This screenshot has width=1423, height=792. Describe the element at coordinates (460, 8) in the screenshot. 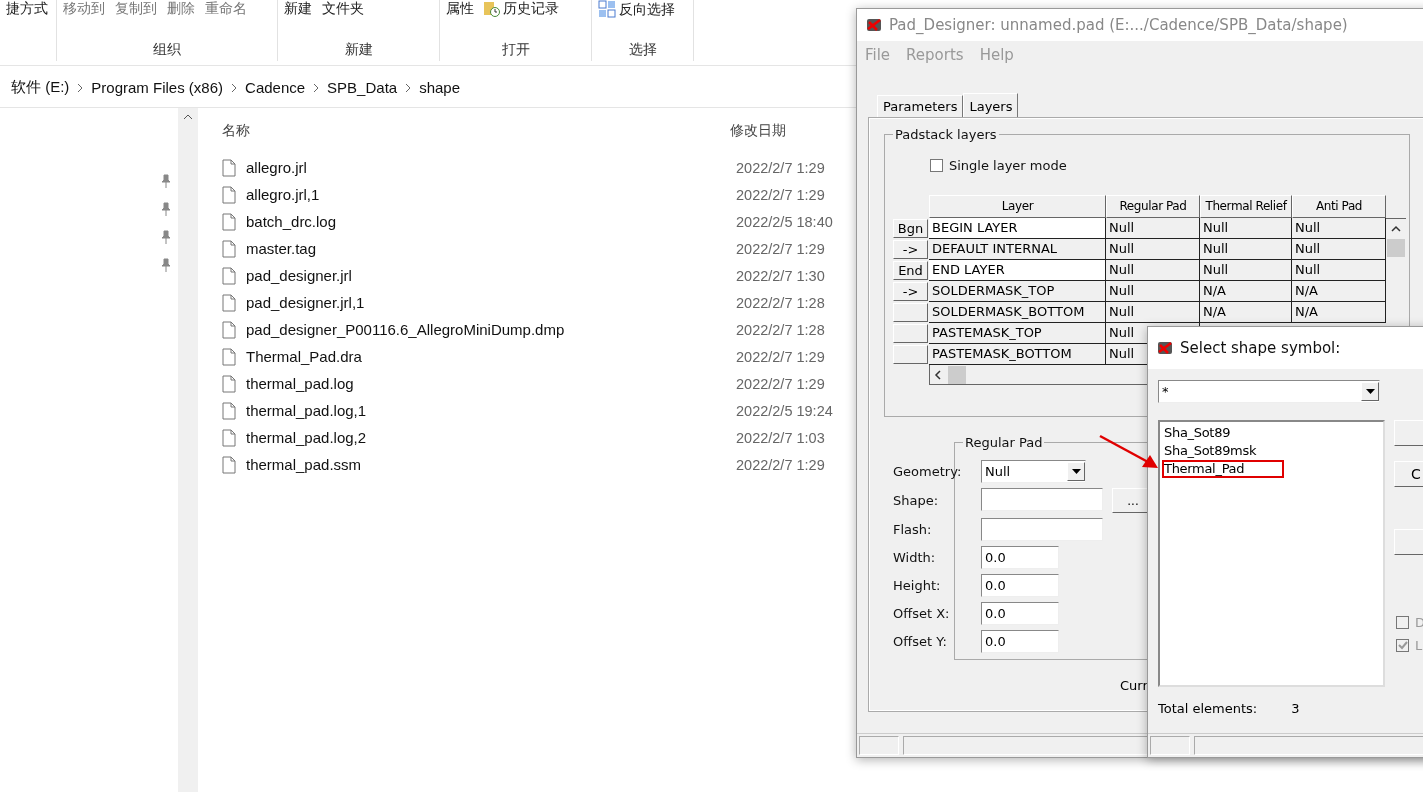

I see `ribbon-item: 属性` at that location.